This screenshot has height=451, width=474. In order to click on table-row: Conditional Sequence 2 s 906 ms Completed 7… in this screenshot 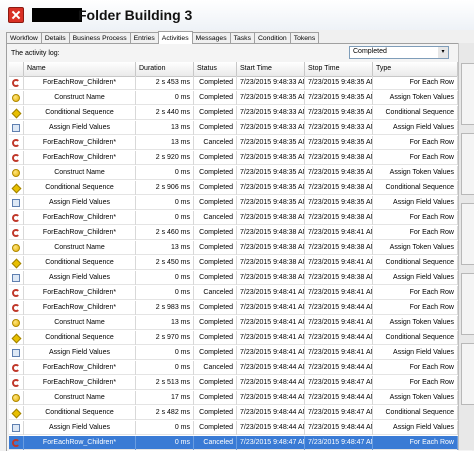, I will do `click(233, 188)`.